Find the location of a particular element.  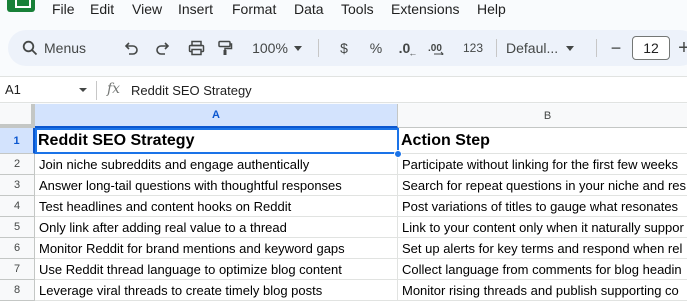

number-format-button: 123 is located at coordinates (473, 48).